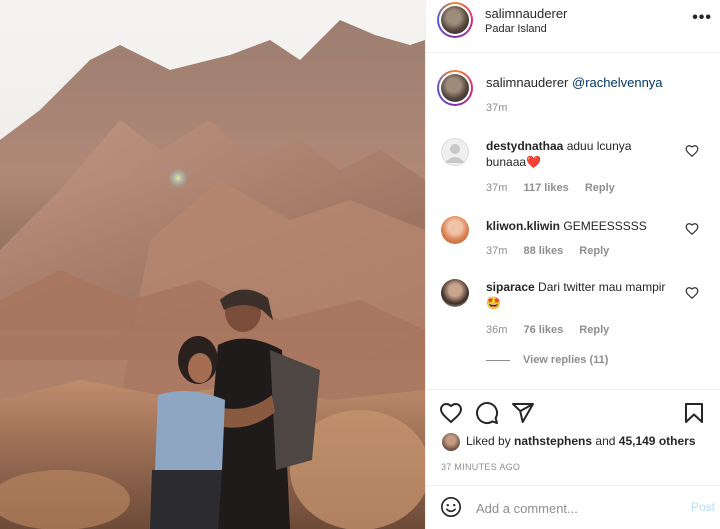 The width and height of the screenshot is (720, 529). I want to click on likes-summary: Liked by nathstephens and 45,149 others, so click(569, 442).